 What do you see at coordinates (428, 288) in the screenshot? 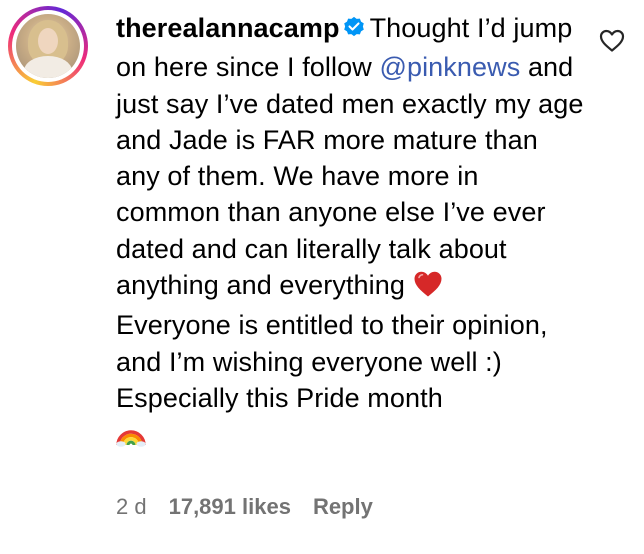
I see `red-heart-emoji-icon` at bounding box center [428, 288].